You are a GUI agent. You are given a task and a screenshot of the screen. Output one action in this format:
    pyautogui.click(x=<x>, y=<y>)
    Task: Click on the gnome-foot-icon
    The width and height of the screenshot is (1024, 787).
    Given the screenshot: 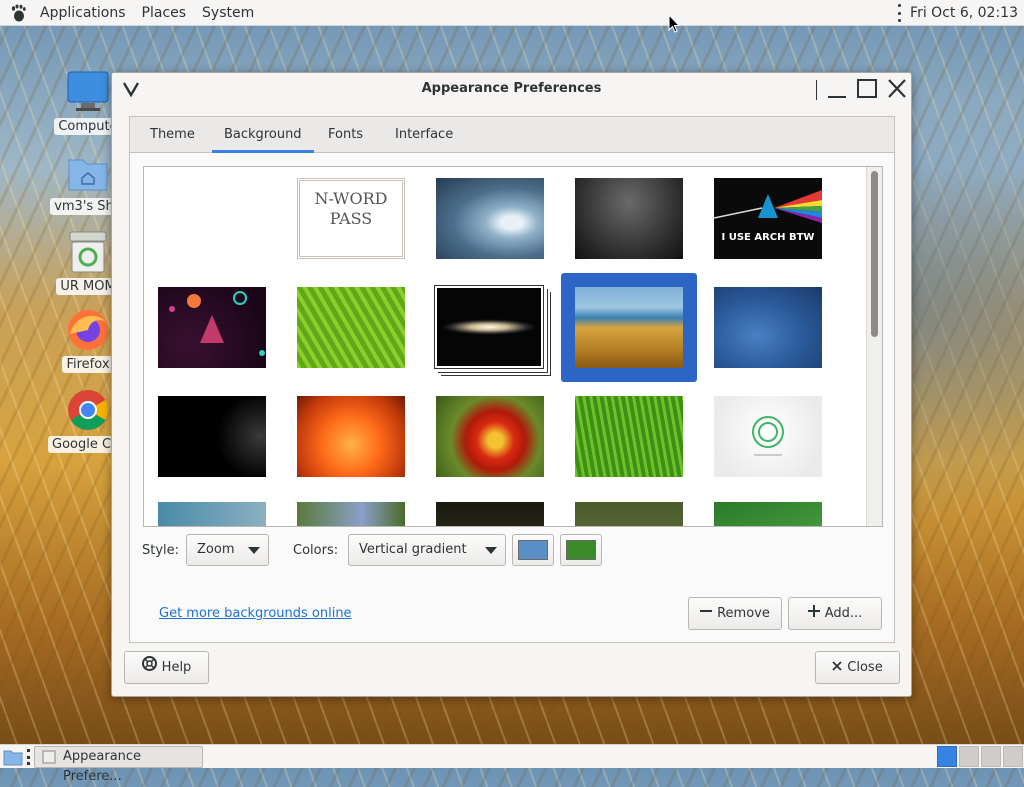 What is the action you would take?
    pyautogui.click(x=19, y=13)
    